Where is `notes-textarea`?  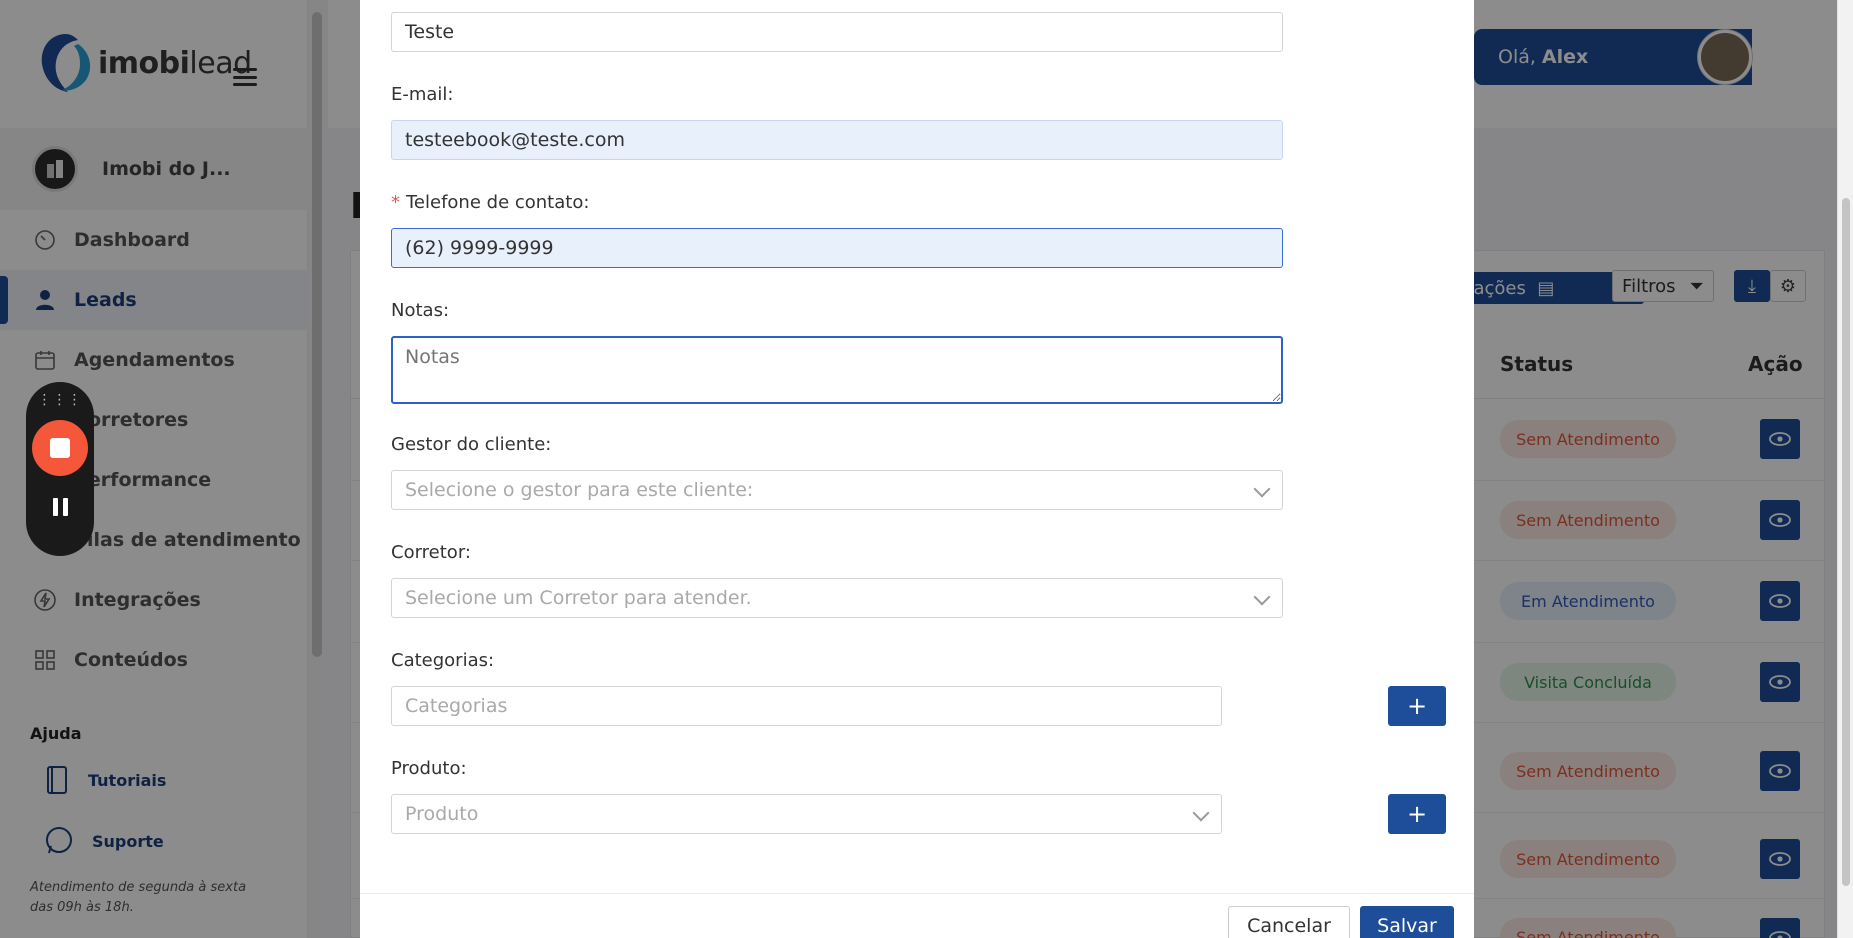
notes-textarea is located at coordinates (837, 370).